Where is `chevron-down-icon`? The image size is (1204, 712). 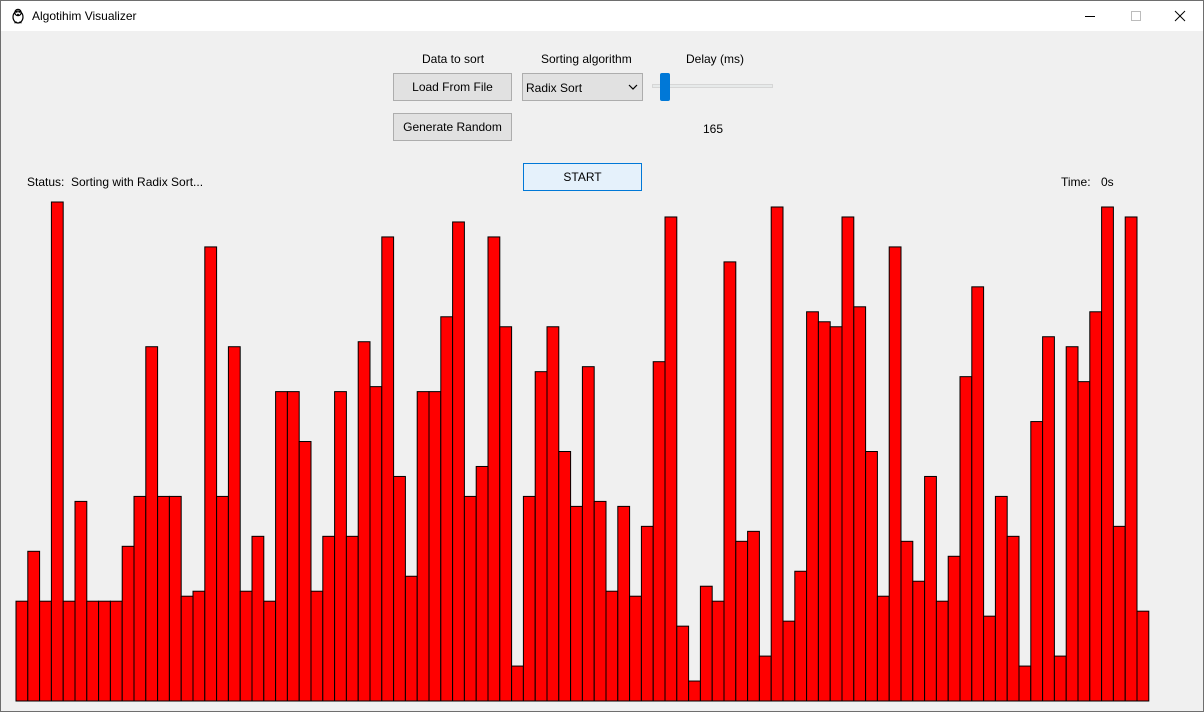
chevron-down-icon is located at coordinates (633, 87).